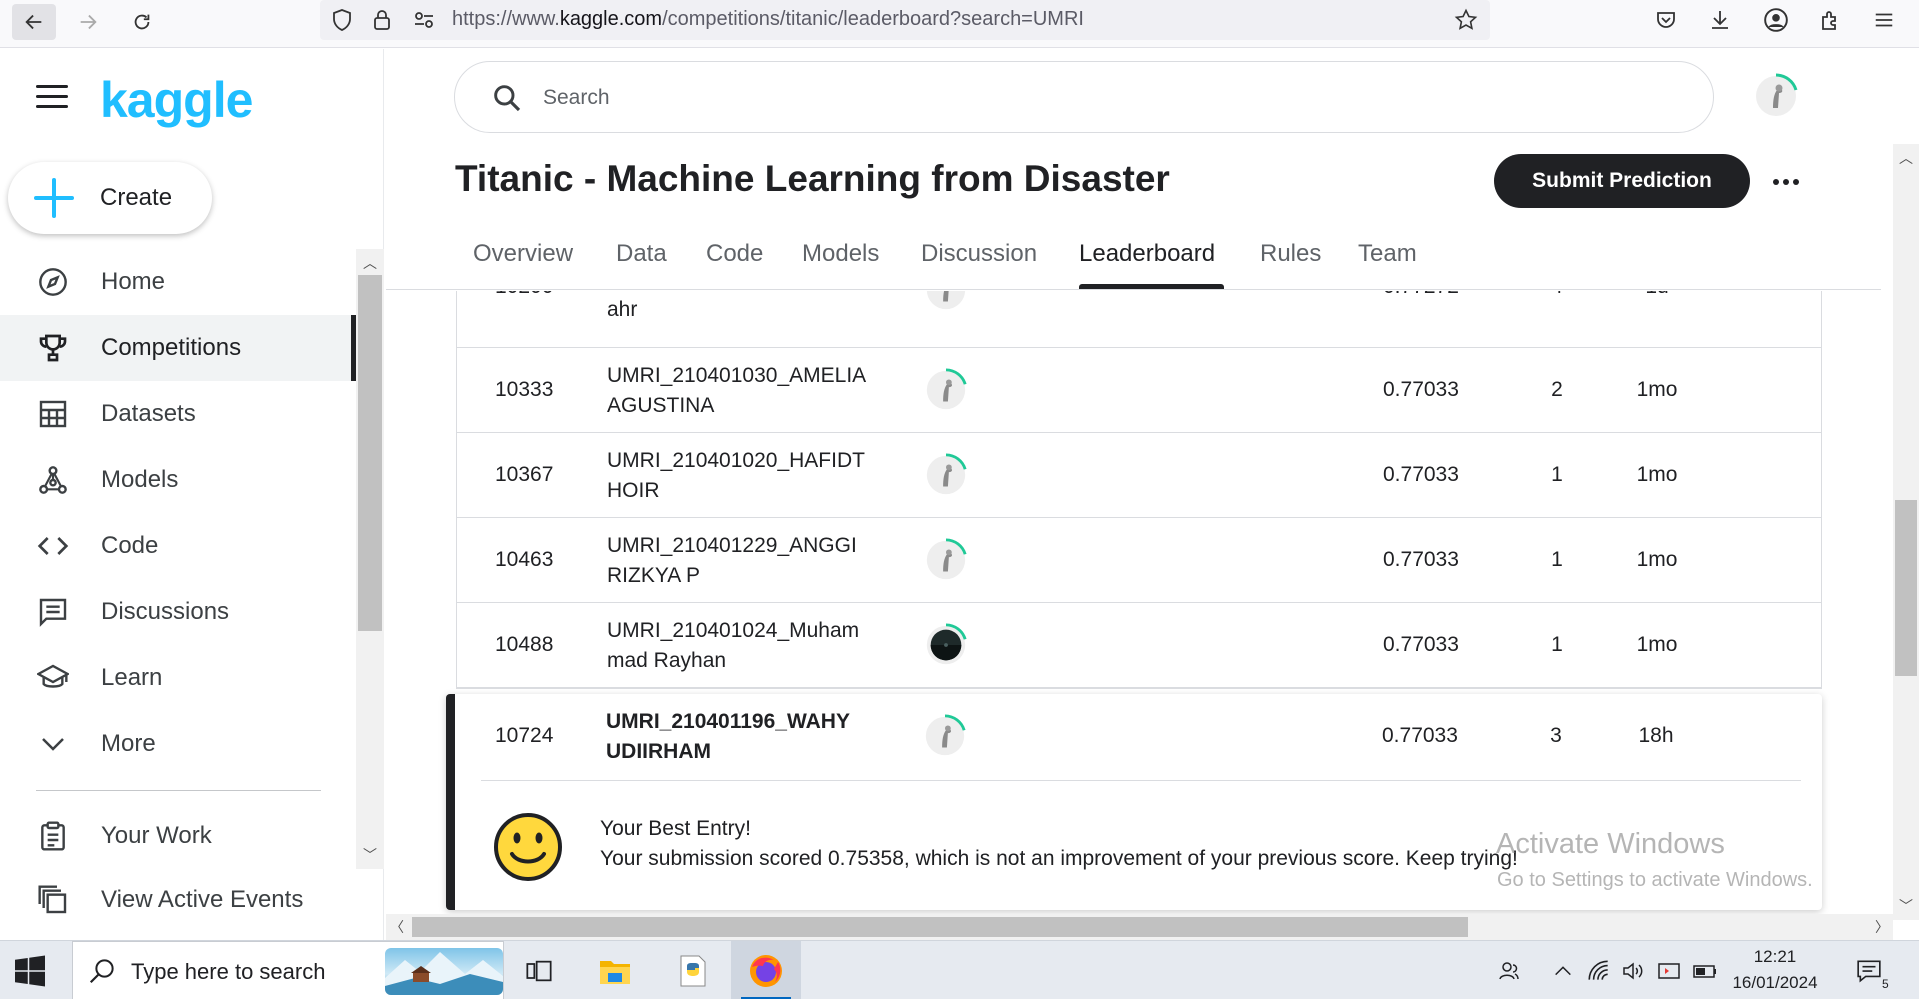 The image size is (1919, 999). I want to click on account-icon, so click(1776, 20).